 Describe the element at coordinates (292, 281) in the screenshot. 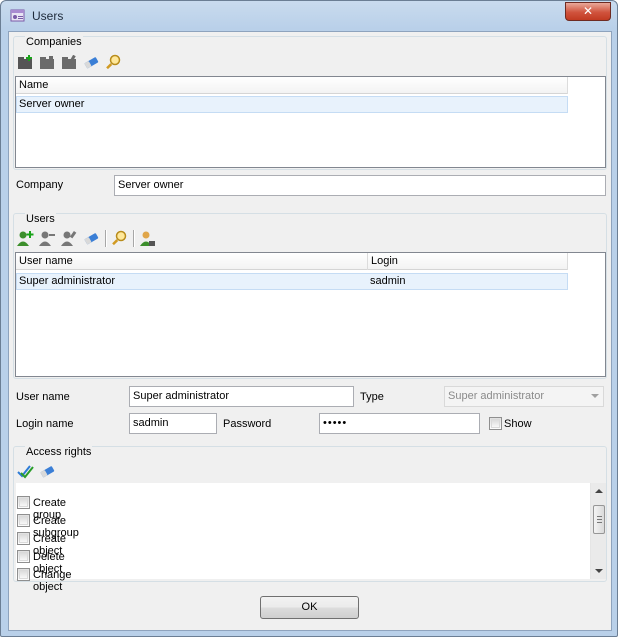

I see `table-row: Super administrator sadmin` at that location.